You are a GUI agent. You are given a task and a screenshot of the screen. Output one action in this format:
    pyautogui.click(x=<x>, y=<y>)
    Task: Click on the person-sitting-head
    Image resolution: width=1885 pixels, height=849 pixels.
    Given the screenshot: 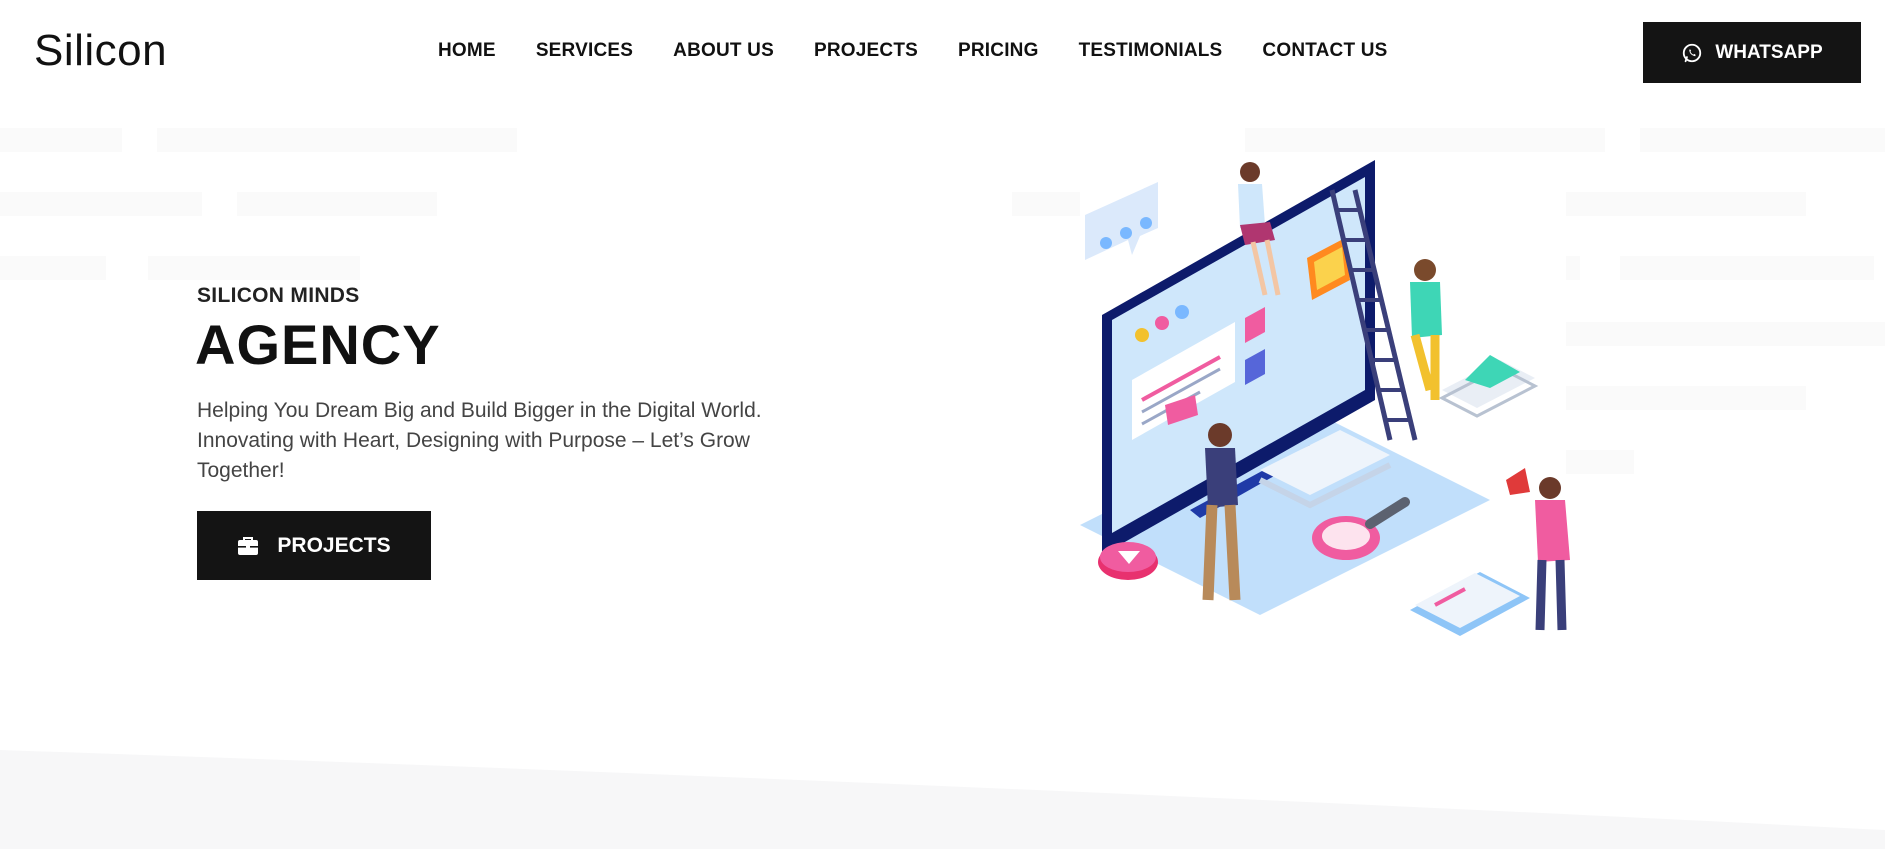 What is the action you would take?
    pyautogui.click(x=1250, y=172)
    